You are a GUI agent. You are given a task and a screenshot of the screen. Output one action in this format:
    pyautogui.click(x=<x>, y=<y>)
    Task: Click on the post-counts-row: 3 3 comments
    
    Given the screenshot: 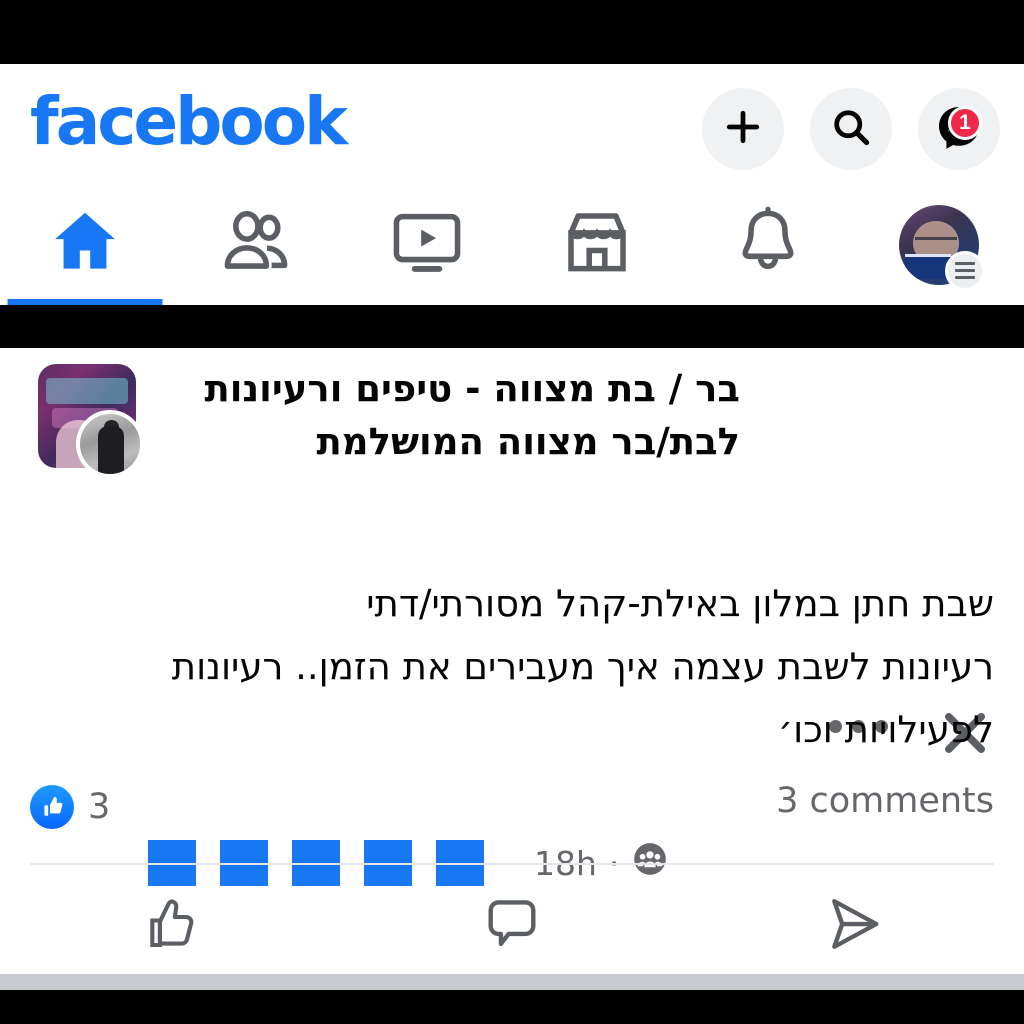 What is the action you would take?
    pyautogui.click(x=512, y=818)
    